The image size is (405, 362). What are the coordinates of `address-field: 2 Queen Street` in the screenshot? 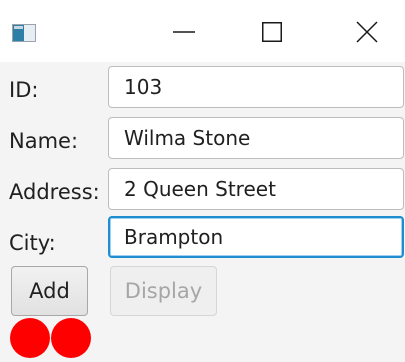 It's located at (256, 189).